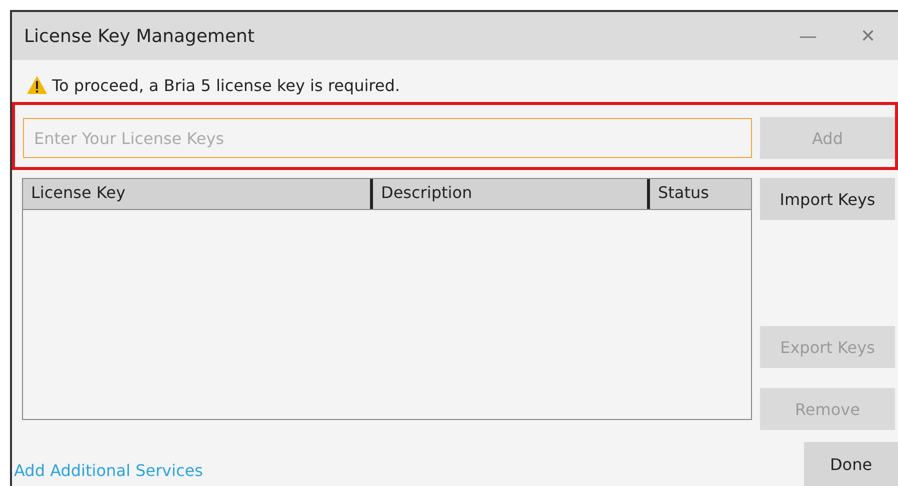 This screenshot has height=486, width=898. I want to click on column-header: License Key, so click(198, 194).